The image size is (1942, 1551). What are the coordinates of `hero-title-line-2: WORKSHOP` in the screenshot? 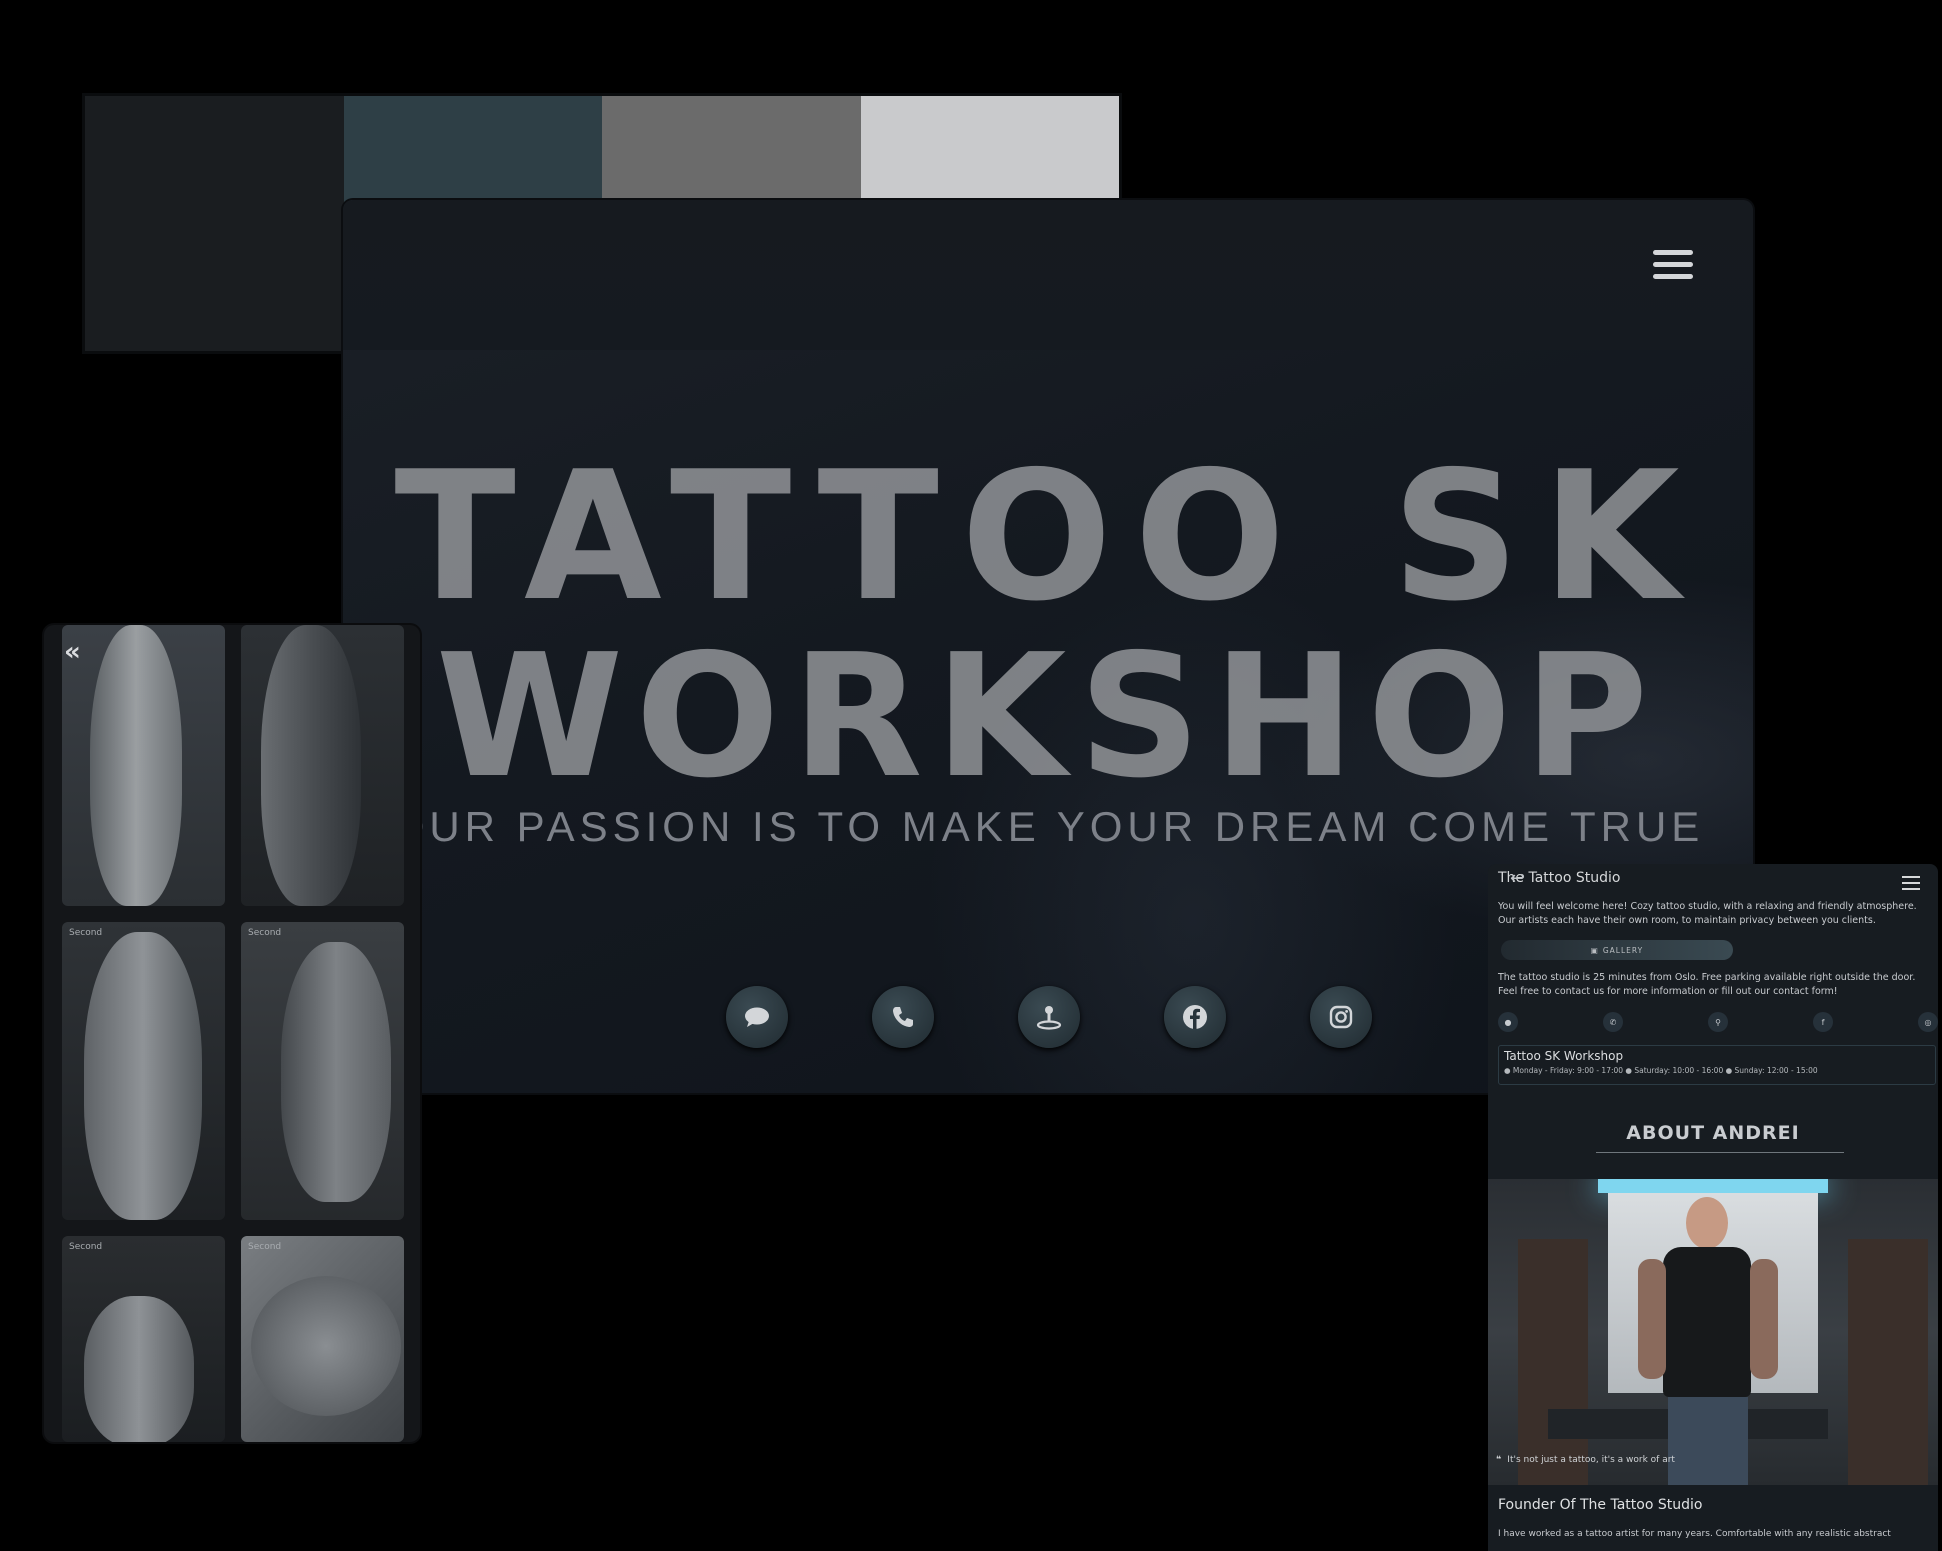 It's located at (1048, 717).